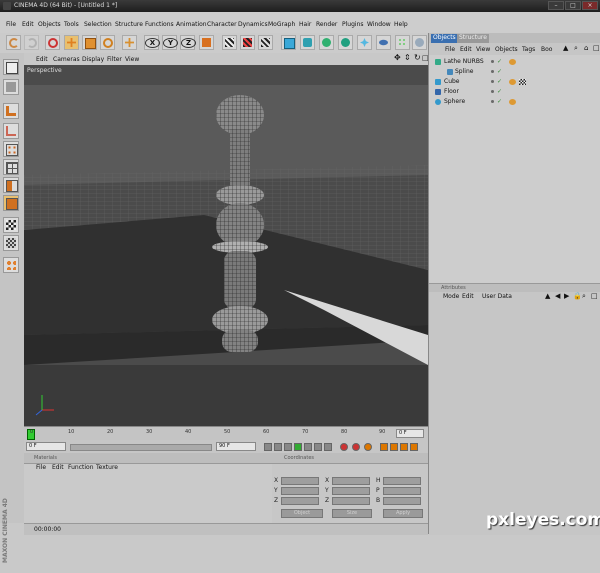 This screenshot has width=600, height=573. Describe the element at coordinates (468, 296) in the screenshot. I see `attr-menu-edit: Edit` at that location.